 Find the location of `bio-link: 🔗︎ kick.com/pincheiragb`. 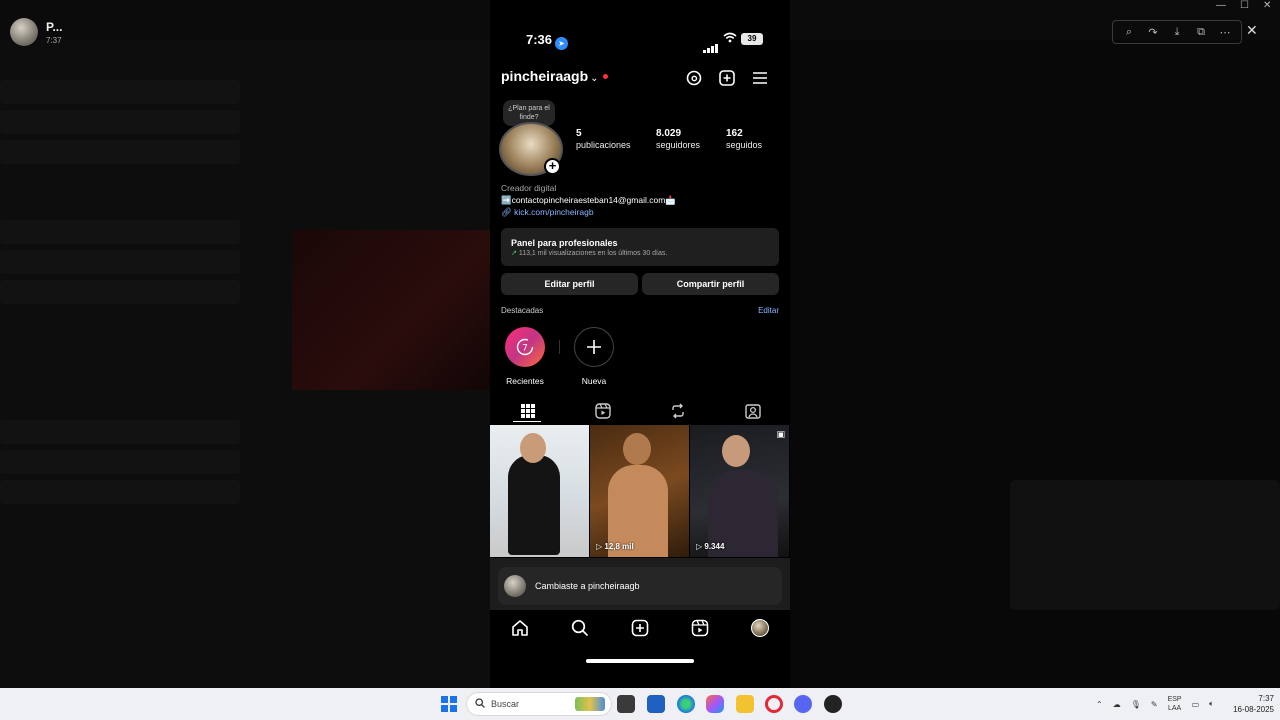

bio-link: 🔗︎ kick.com/pincheiragb is located at coordinates (588, 212).